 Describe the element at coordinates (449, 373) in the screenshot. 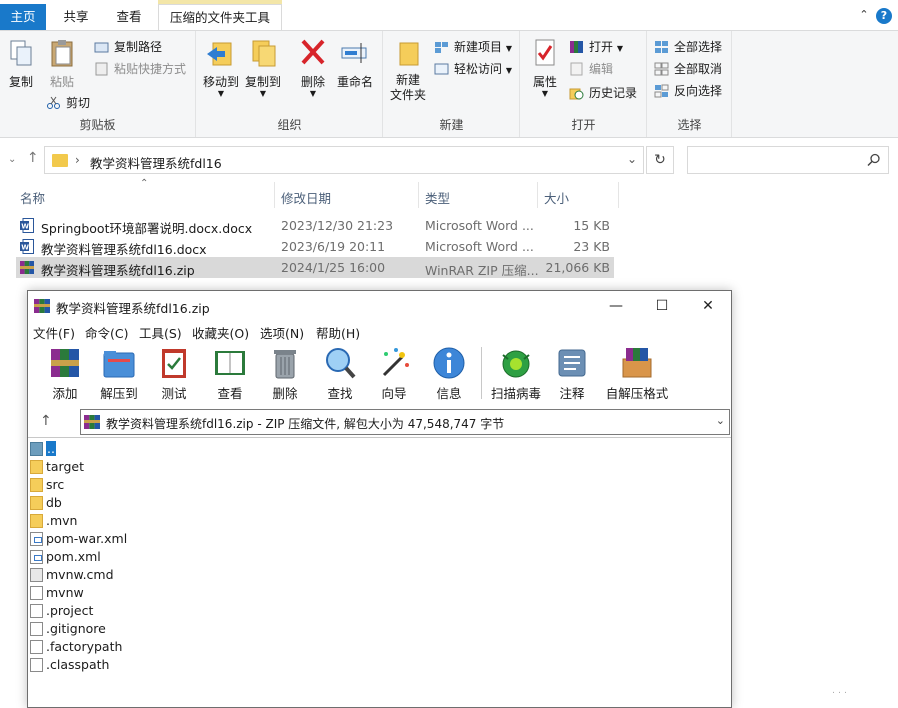

I see `tool-info-button: 信息` at that location.